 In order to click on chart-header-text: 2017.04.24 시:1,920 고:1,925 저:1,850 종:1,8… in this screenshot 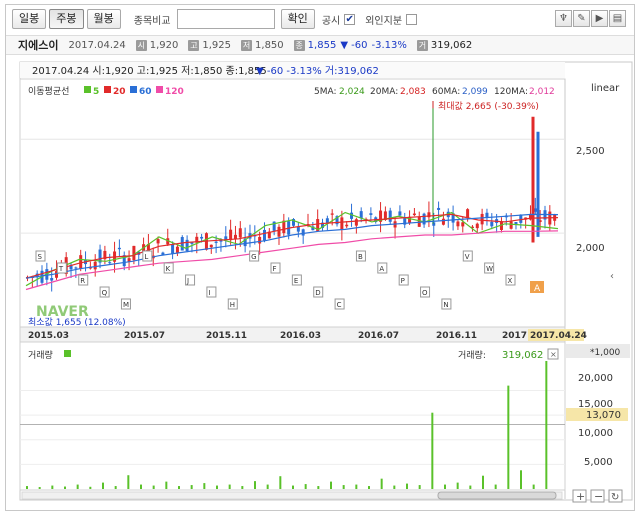, I will do `click(149, 71)`.